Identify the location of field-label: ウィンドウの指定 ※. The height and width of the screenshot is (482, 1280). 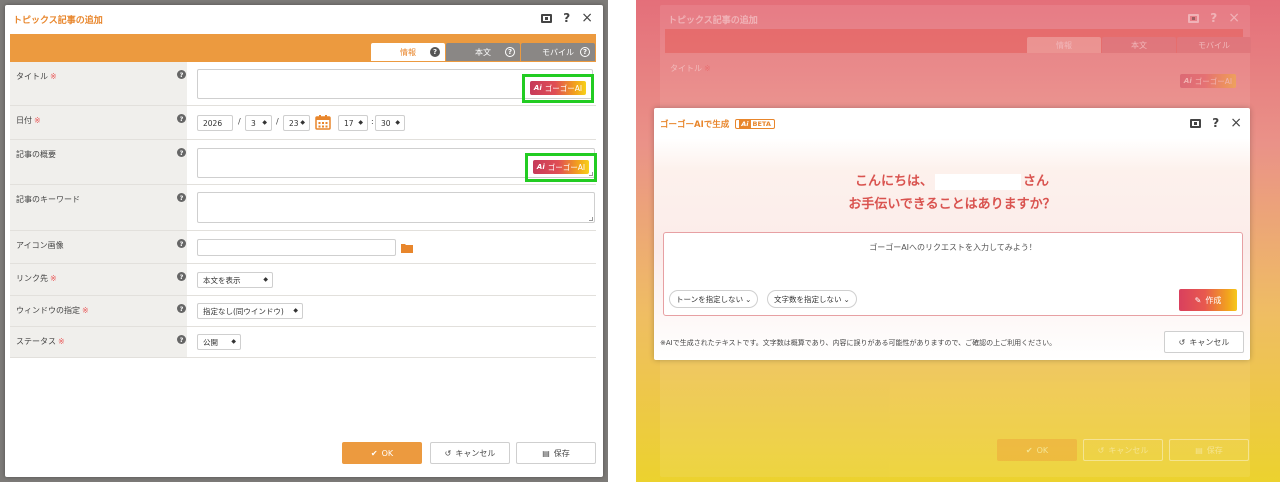
(52, 310).